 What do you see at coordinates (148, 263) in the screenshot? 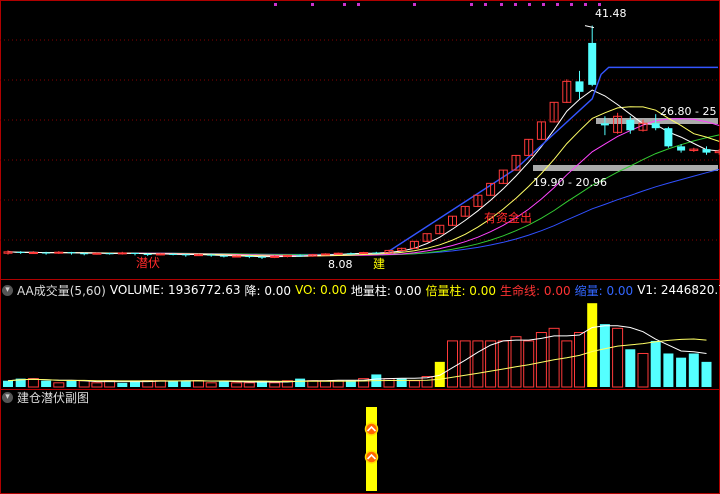
I see `latent-signal: 潜伏` at bounding box center [148, 263].